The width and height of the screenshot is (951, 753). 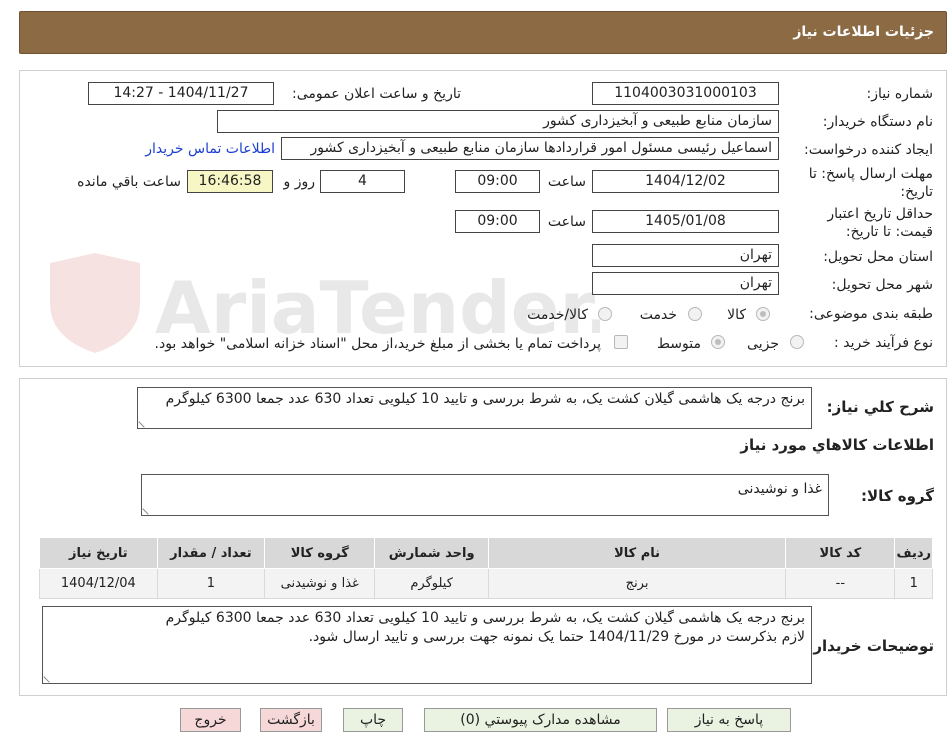 What do you see at coordinates (900, 94) in the screenshot?
I see `need-number-label: شماره نیاز:` at bounding box center [900, 94].